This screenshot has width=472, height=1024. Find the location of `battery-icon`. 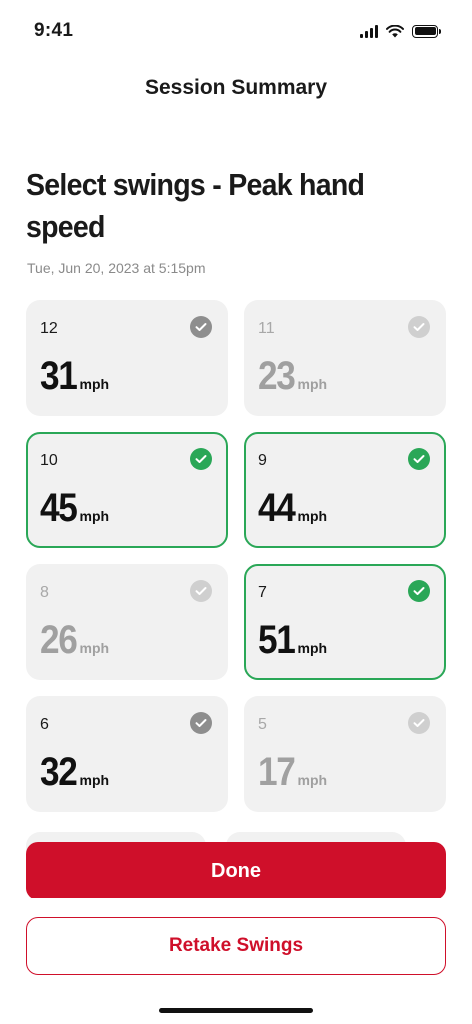

battery-icon is located at coordinates (426, 31).